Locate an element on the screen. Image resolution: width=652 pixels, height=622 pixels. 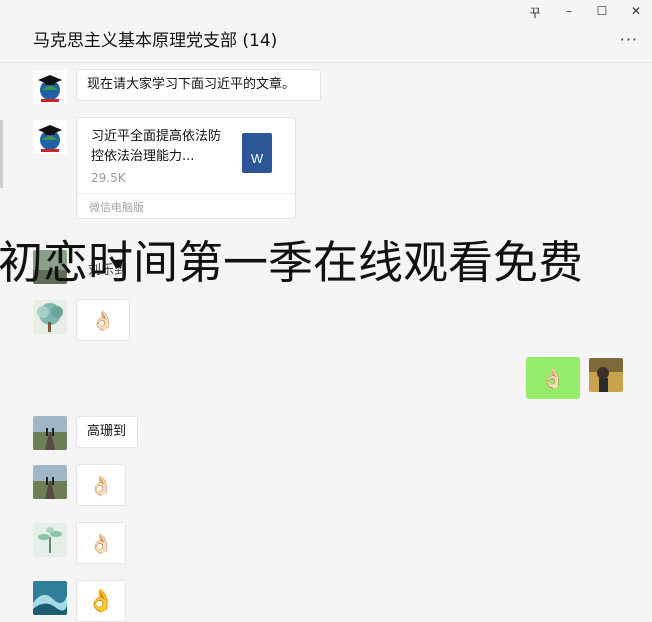
message-bubble: 高珊到 is located at coordinates (107, 432).